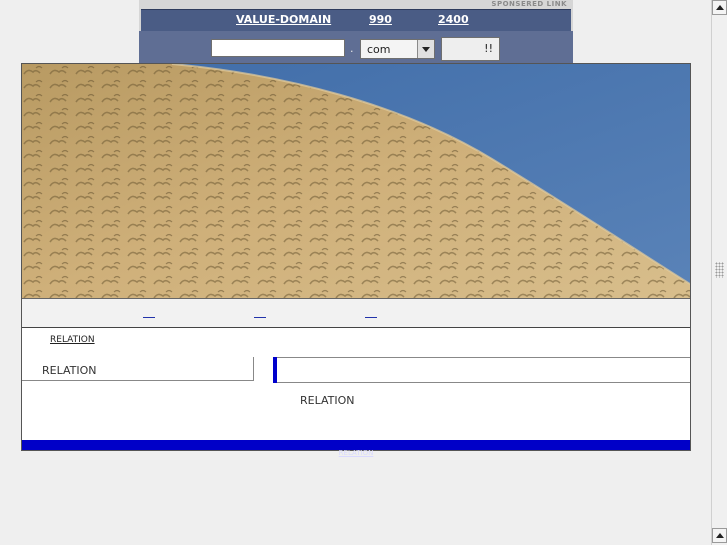 This screenshot has height=545, width=727. I want to click on chevron-down-icon, so click(425, 49).